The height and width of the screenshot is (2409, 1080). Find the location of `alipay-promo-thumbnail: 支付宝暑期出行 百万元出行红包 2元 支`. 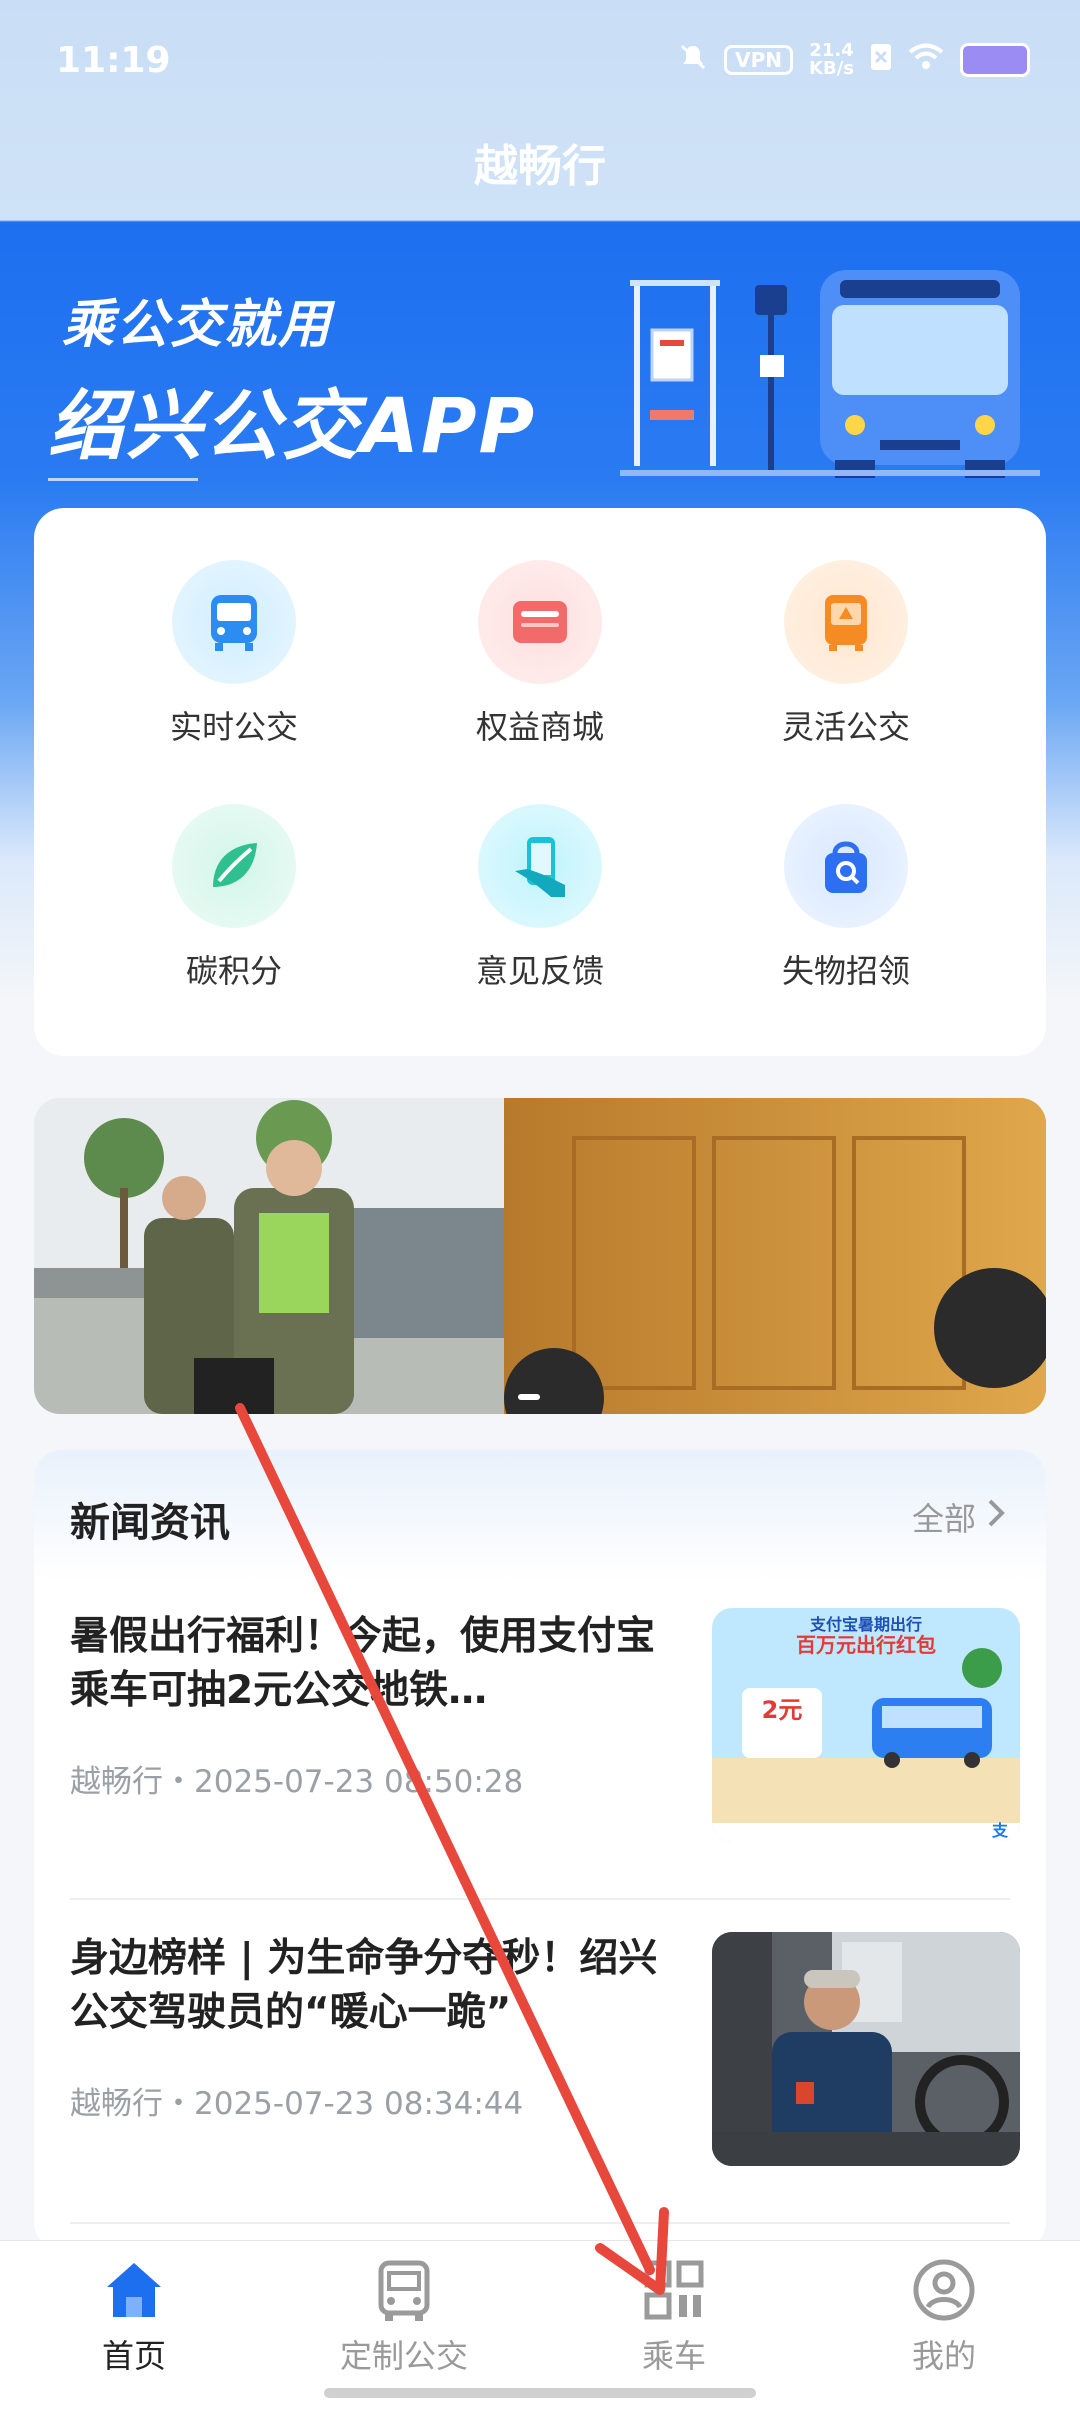

alipay-promo-thumbnail: 支付宝暑期出行 百万元出行红包 2元 支 is located at coordinates (866, 1725).